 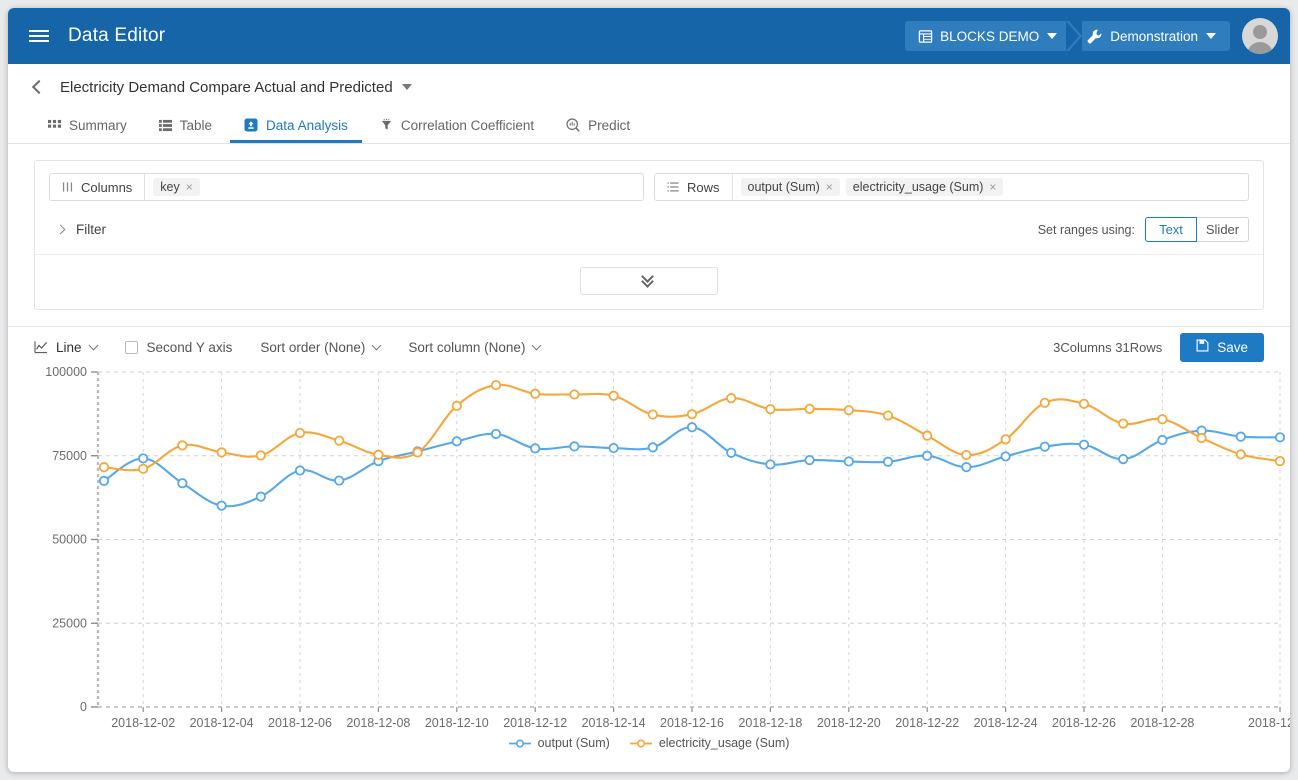 I want to click on sort-column-label: Sort column (None), so click(x=467, y=347).